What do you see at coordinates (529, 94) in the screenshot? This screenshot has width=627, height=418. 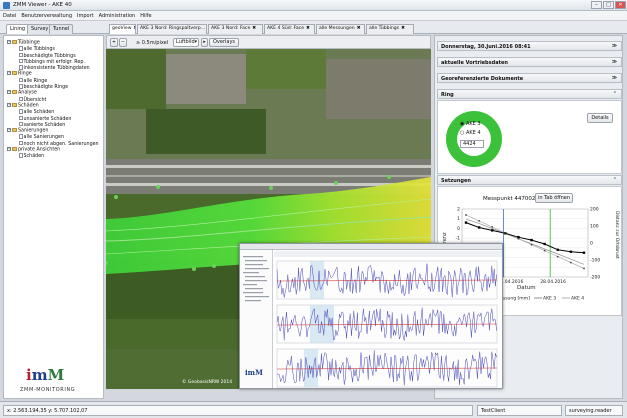 I see `section-ring: Ring ⌃` at bounding box center [529, 94].